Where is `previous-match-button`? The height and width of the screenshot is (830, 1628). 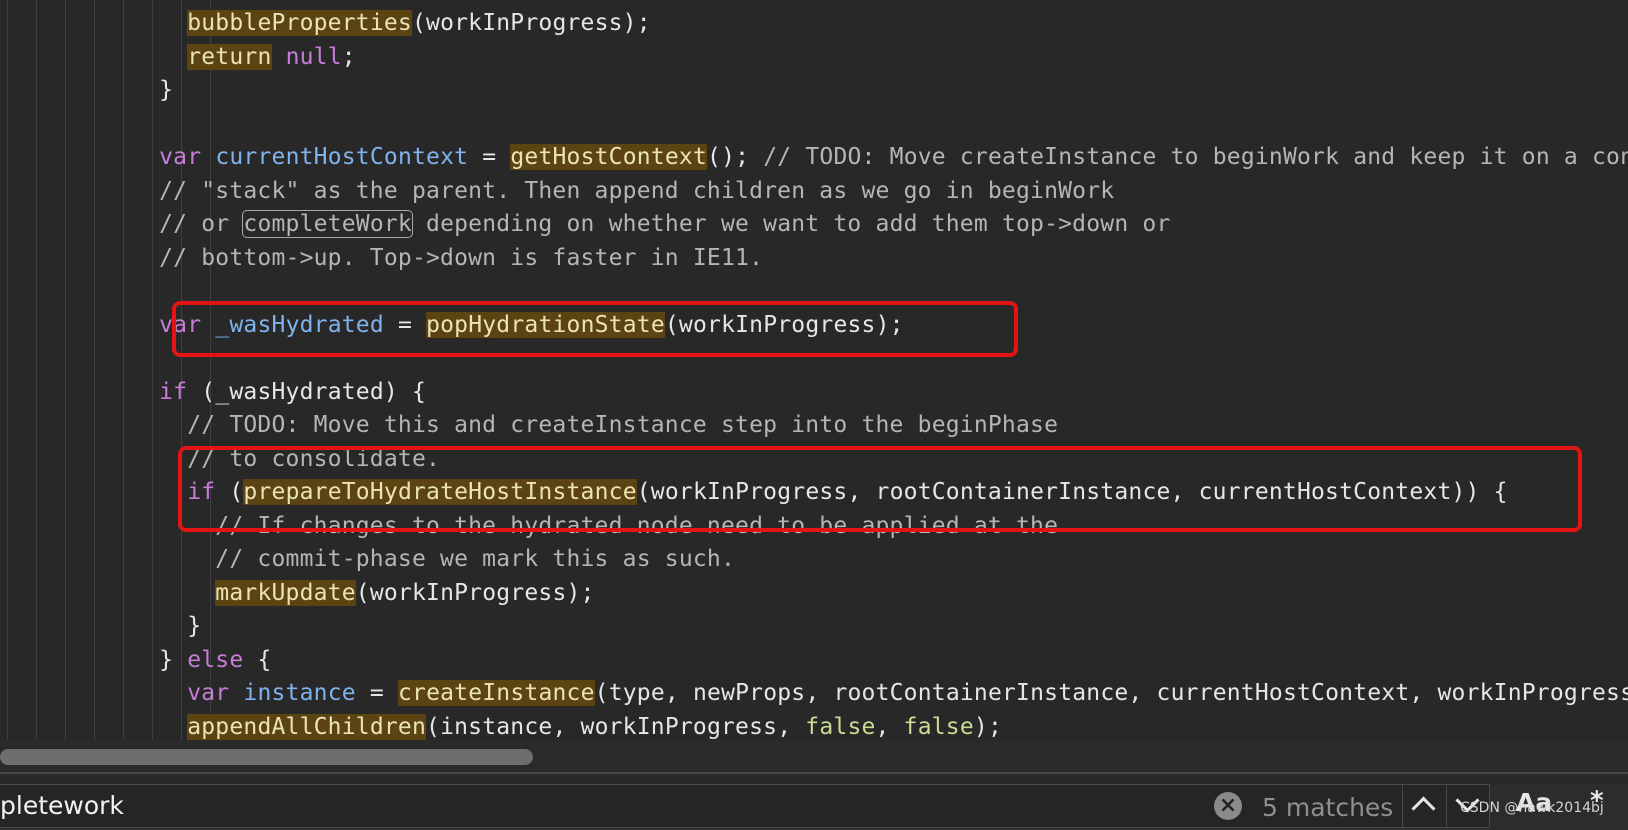 previous-match-button is located at coordinates (1424, 806).